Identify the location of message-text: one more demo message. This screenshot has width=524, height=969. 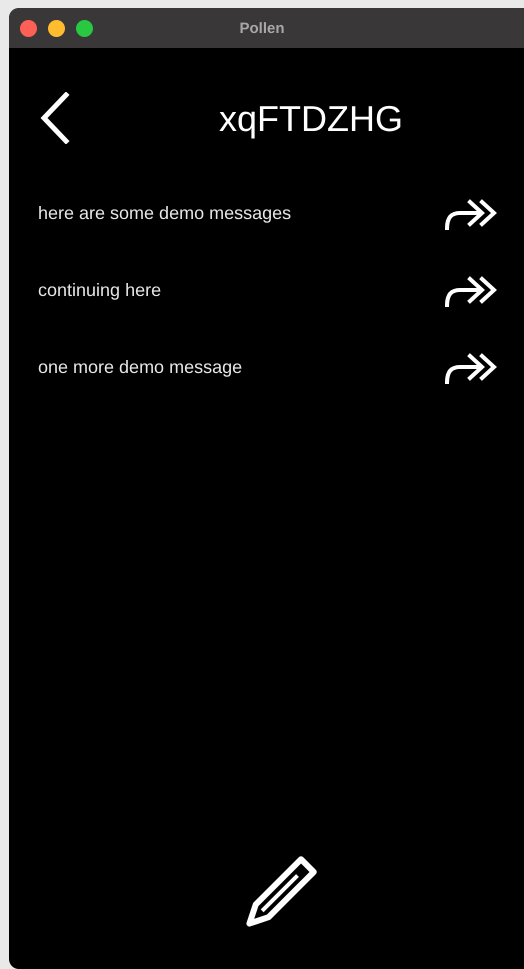
(140, 367).